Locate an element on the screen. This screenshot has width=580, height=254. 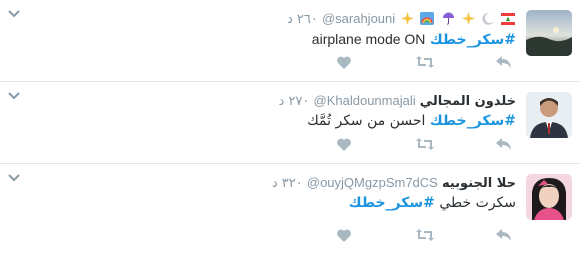
tweet-handle: @sarahjouni is located at coordinates (358, 18).